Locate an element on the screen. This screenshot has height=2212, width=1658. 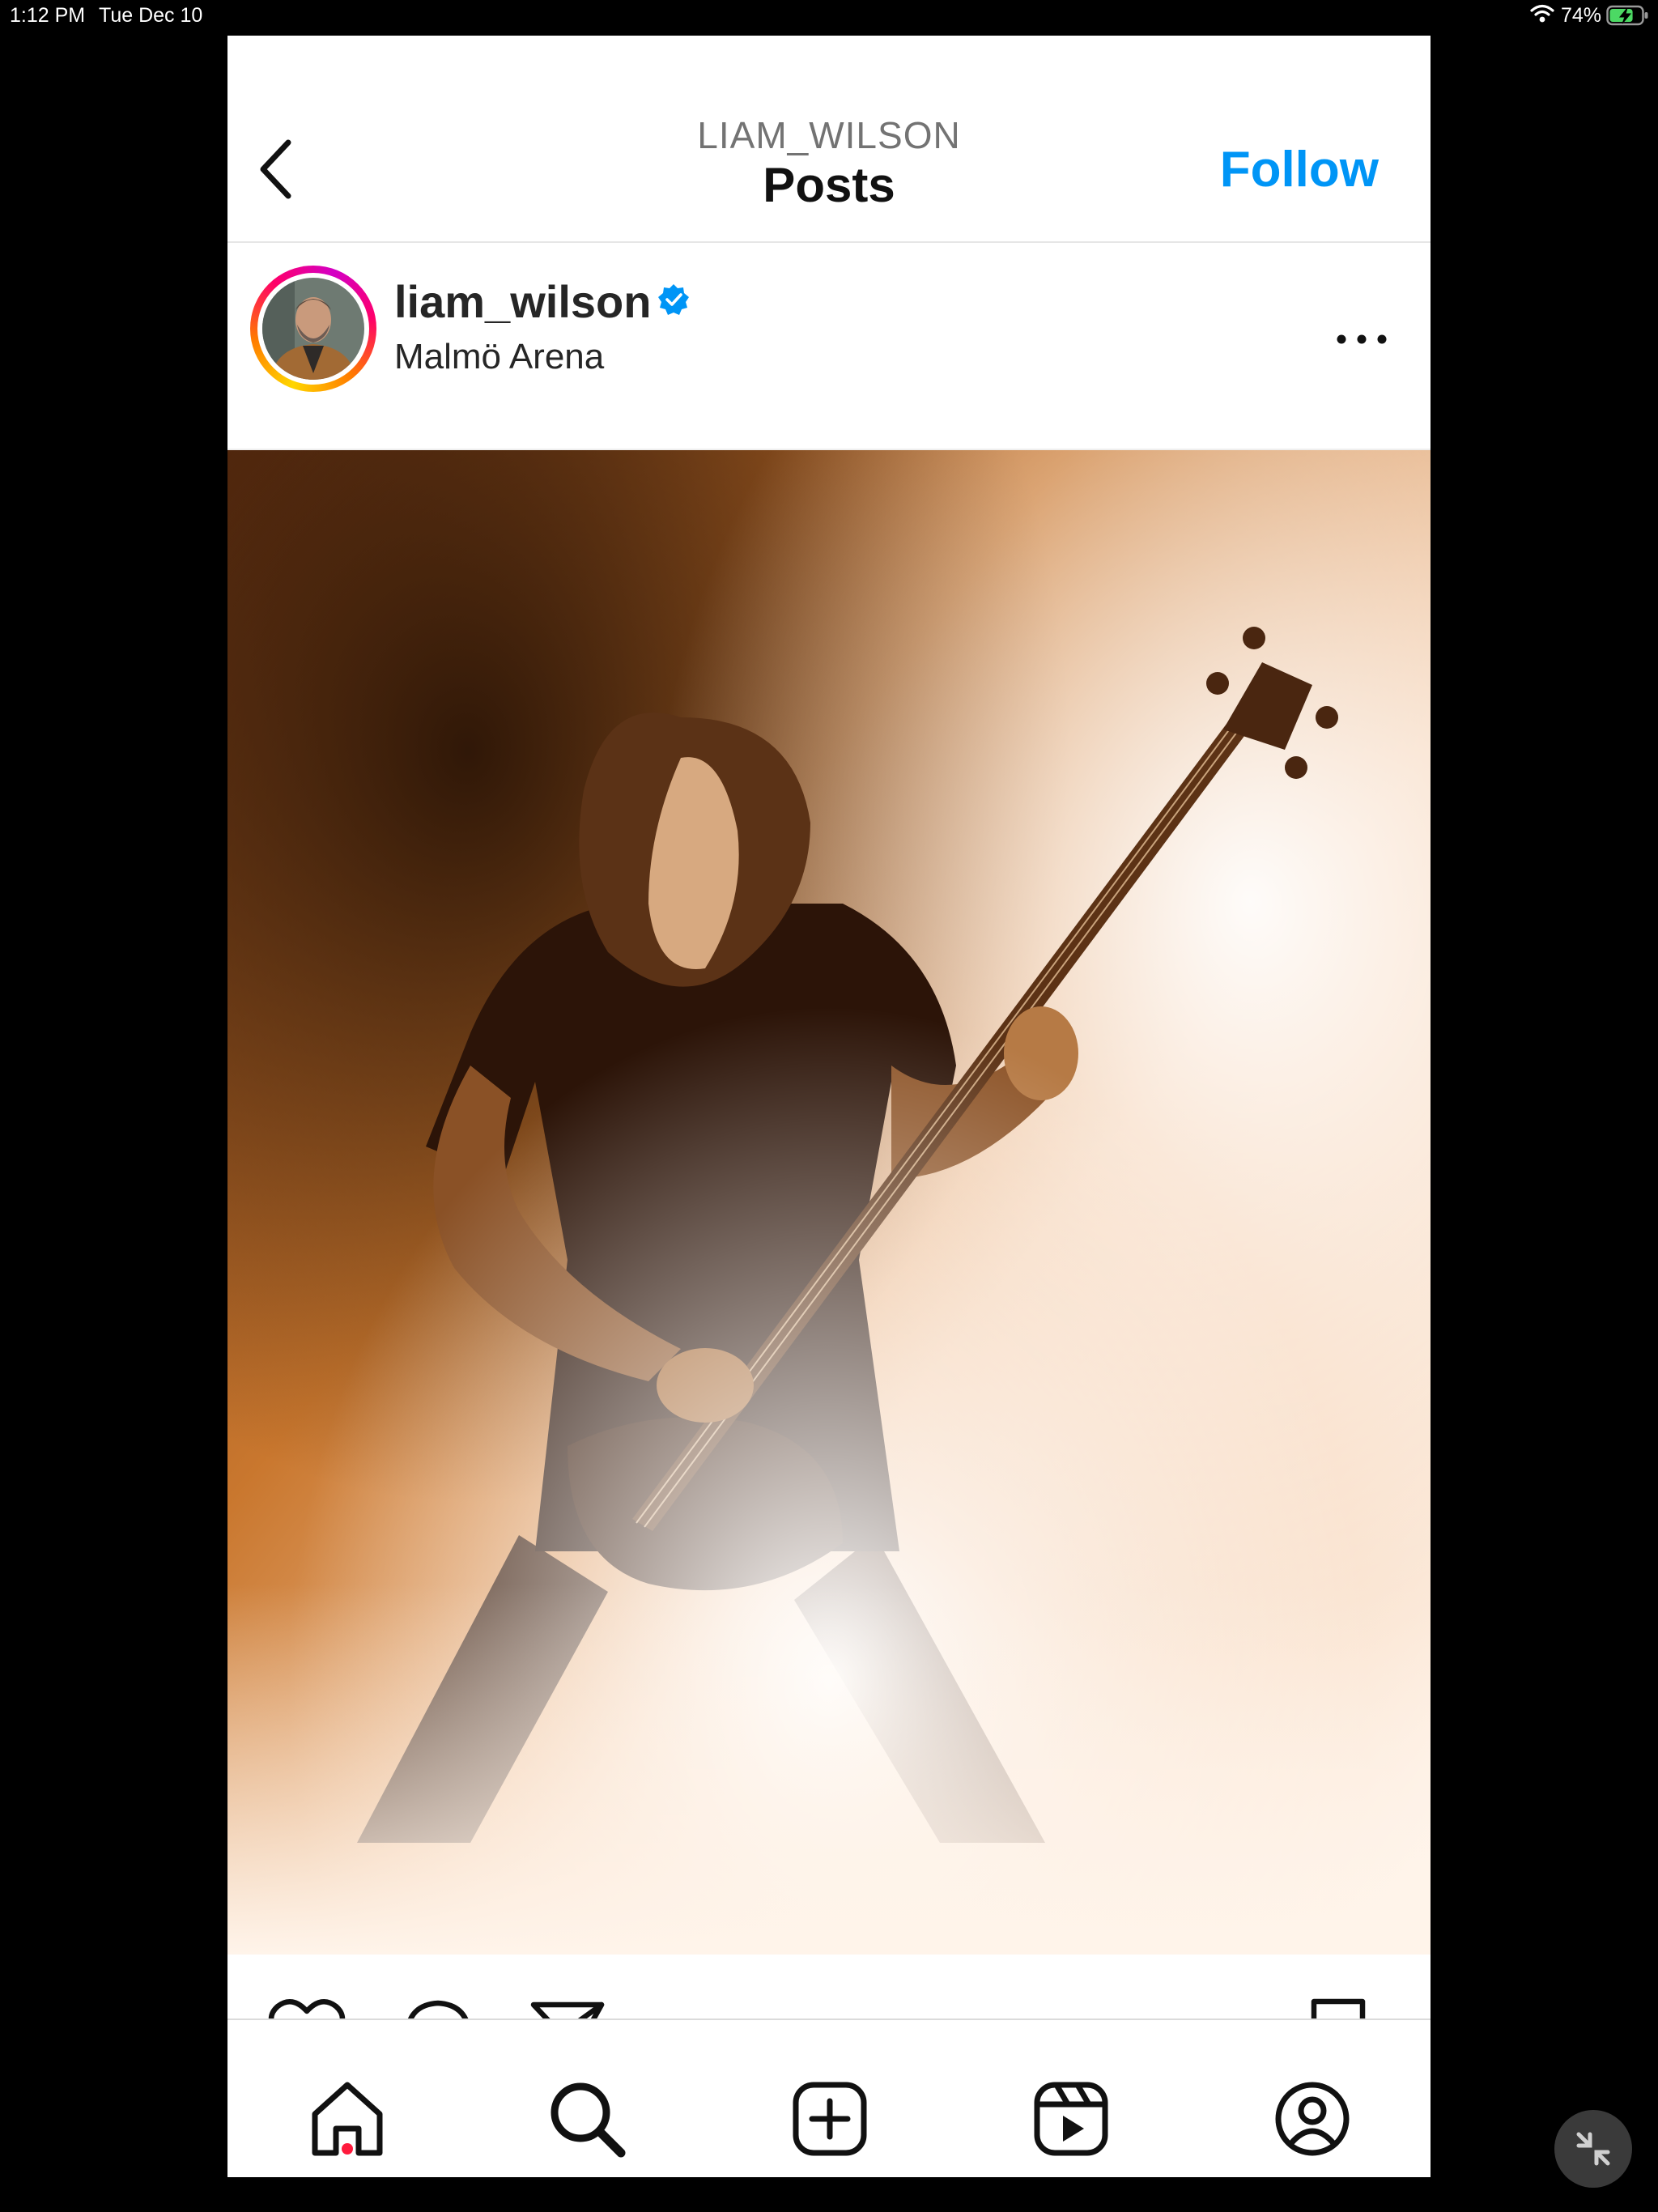
avatar is located at coordinates (313, 329).